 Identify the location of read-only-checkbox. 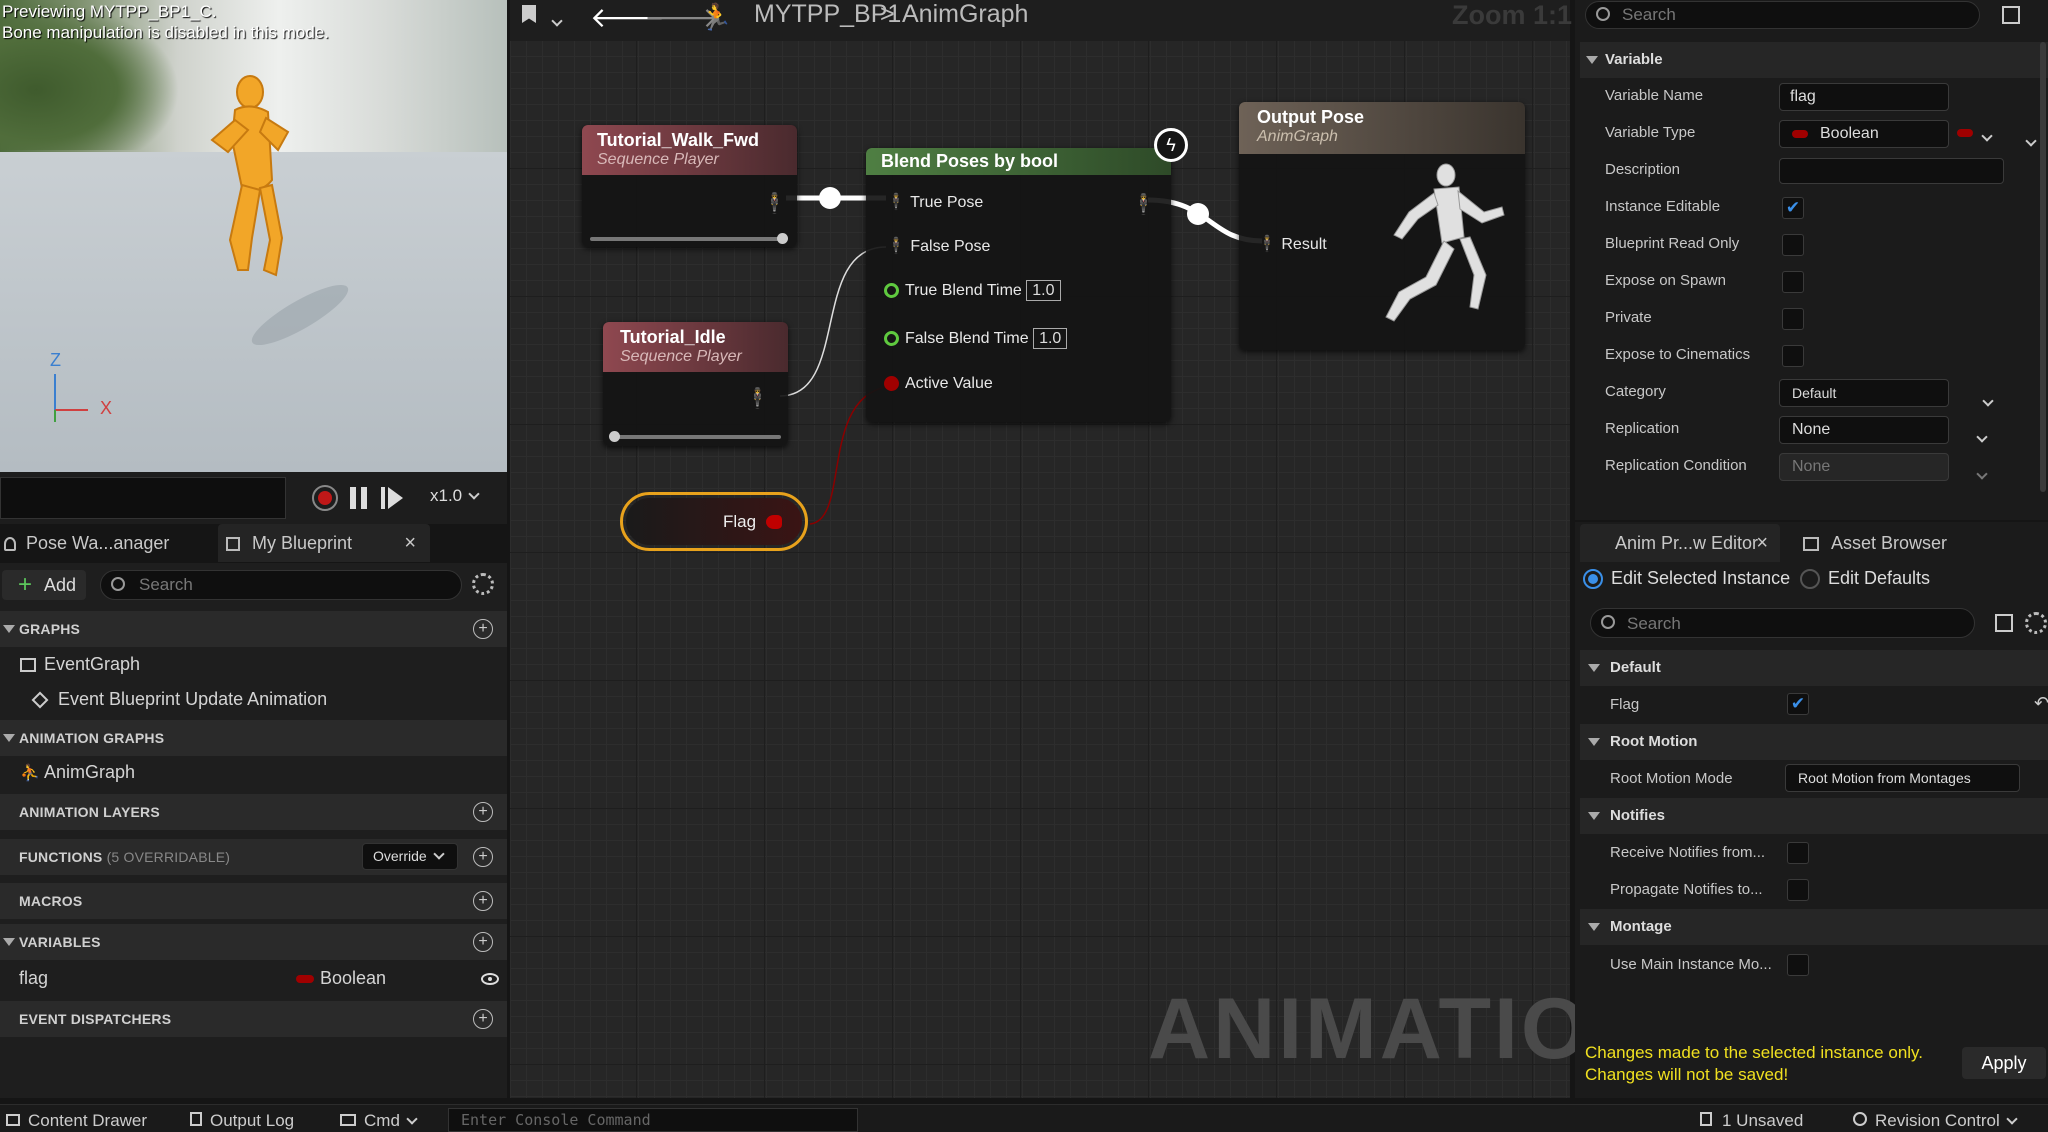
(1793, 245).